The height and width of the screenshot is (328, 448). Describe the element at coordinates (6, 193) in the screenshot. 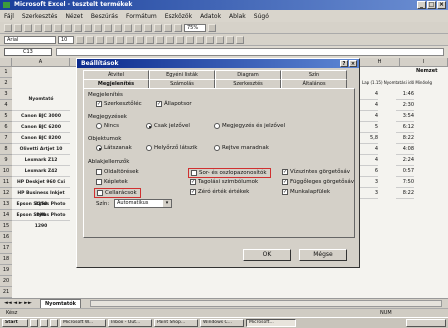

I see `row-header: 12` at that location.